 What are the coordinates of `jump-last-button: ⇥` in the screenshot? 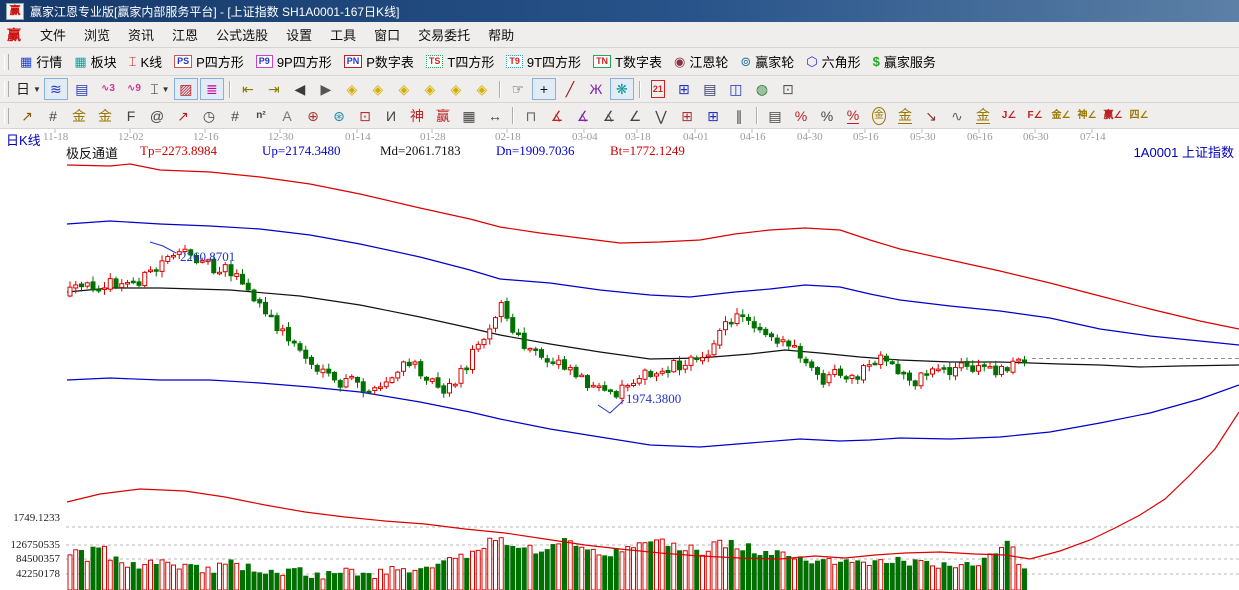 It's located at (274, 89).